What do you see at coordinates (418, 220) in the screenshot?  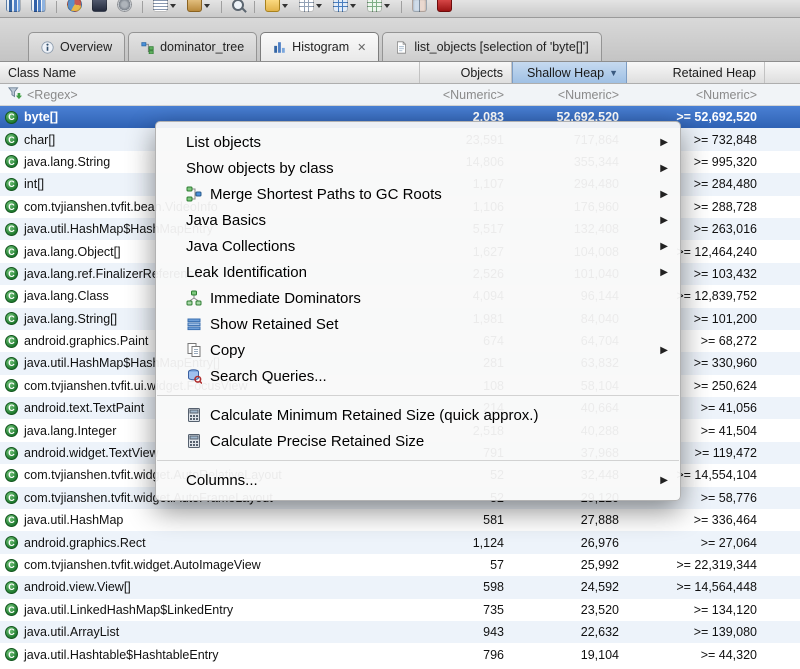 I see `menu-item: Java Basics ▶` at bounding box center [418, 220].